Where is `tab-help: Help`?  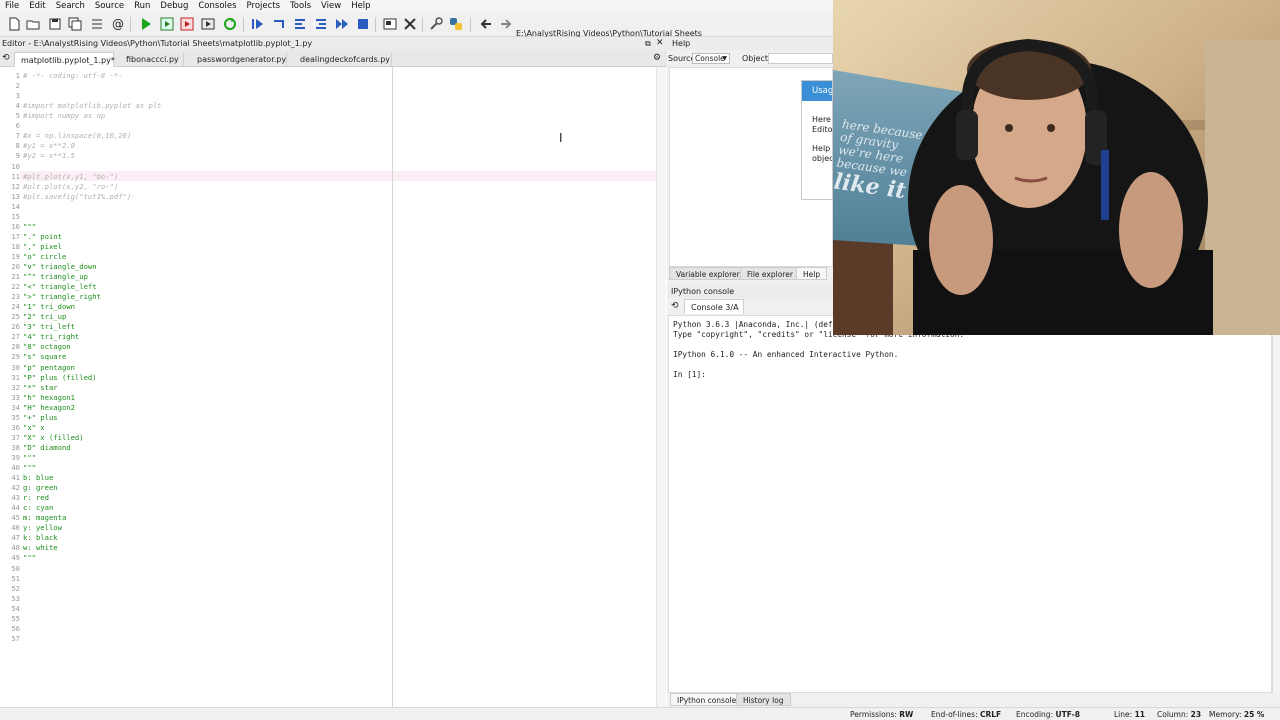 tab-help: Help is located at coordinates (812, 273).